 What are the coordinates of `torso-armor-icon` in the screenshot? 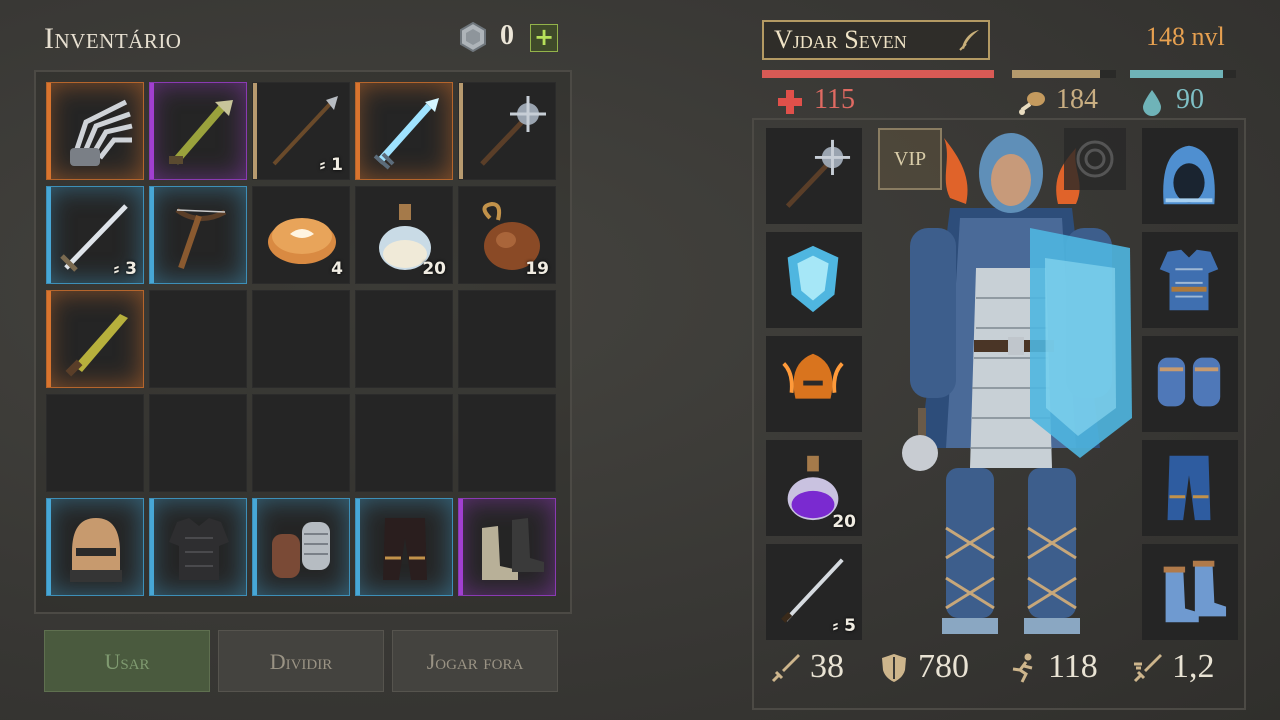 It's located at (1189, 280).